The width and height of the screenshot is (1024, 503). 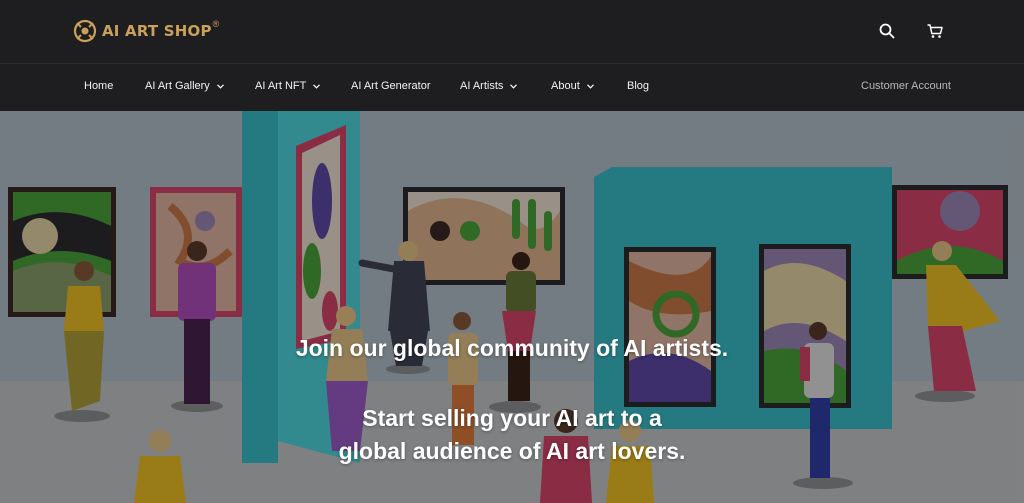 I want to click on nav-item-ai-art-gallery: AI Art Gallery, so click(x=184, y=86).